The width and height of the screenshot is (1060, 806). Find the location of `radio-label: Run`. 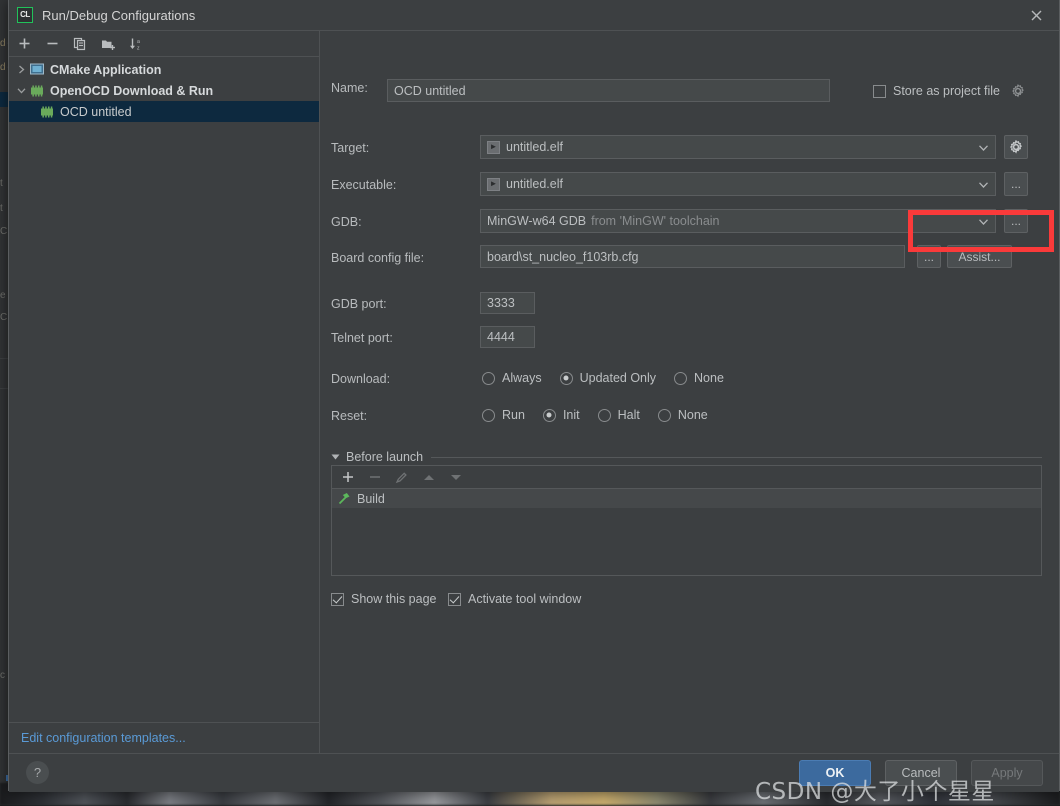

radio-label: Run is located at coordinates (513, 415).